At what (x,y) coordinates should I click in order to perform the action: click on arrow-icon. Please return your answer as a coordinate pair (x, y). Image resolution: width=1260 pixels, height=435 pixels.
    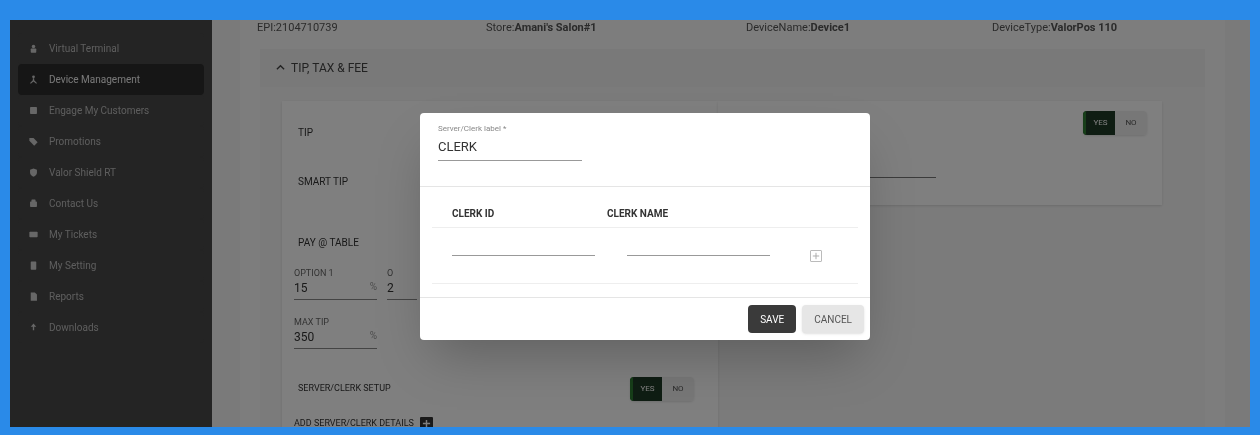
    Looking at the image, I should click on (33, 327).